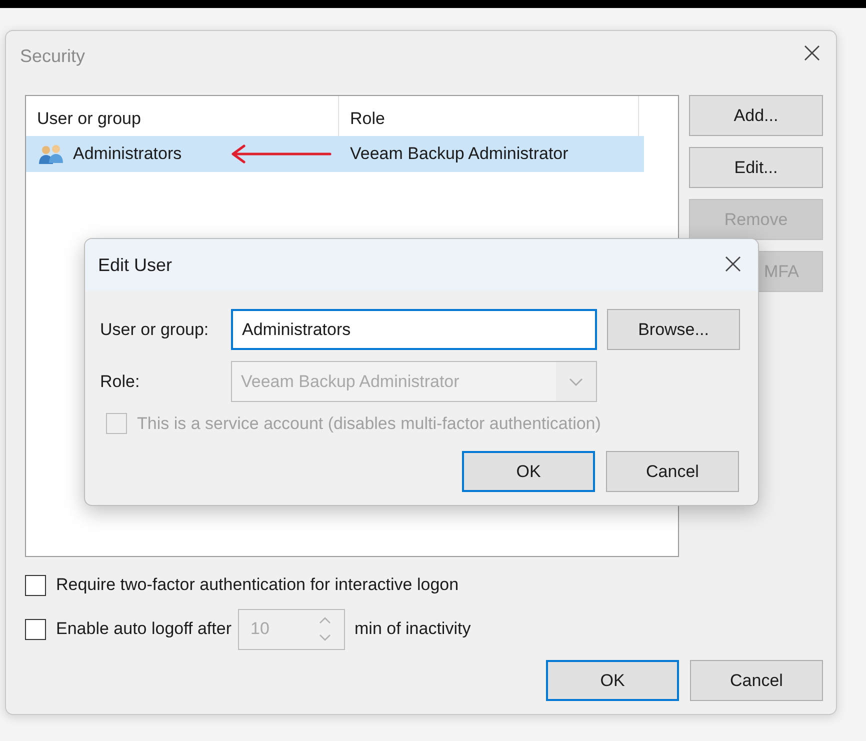  I want to click on window-title: Security, so click(53, 56).